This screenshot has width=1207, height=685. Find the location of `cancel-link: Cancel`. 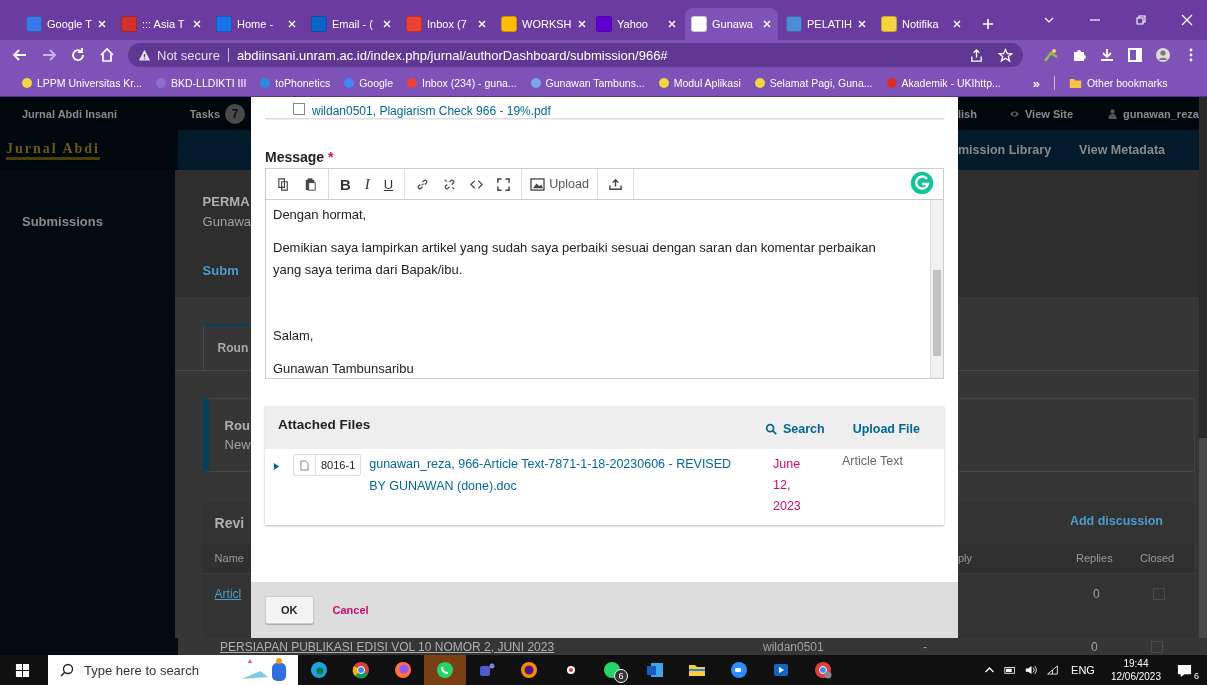

cancel-link: Cancel is located at coordinates (350, 610).